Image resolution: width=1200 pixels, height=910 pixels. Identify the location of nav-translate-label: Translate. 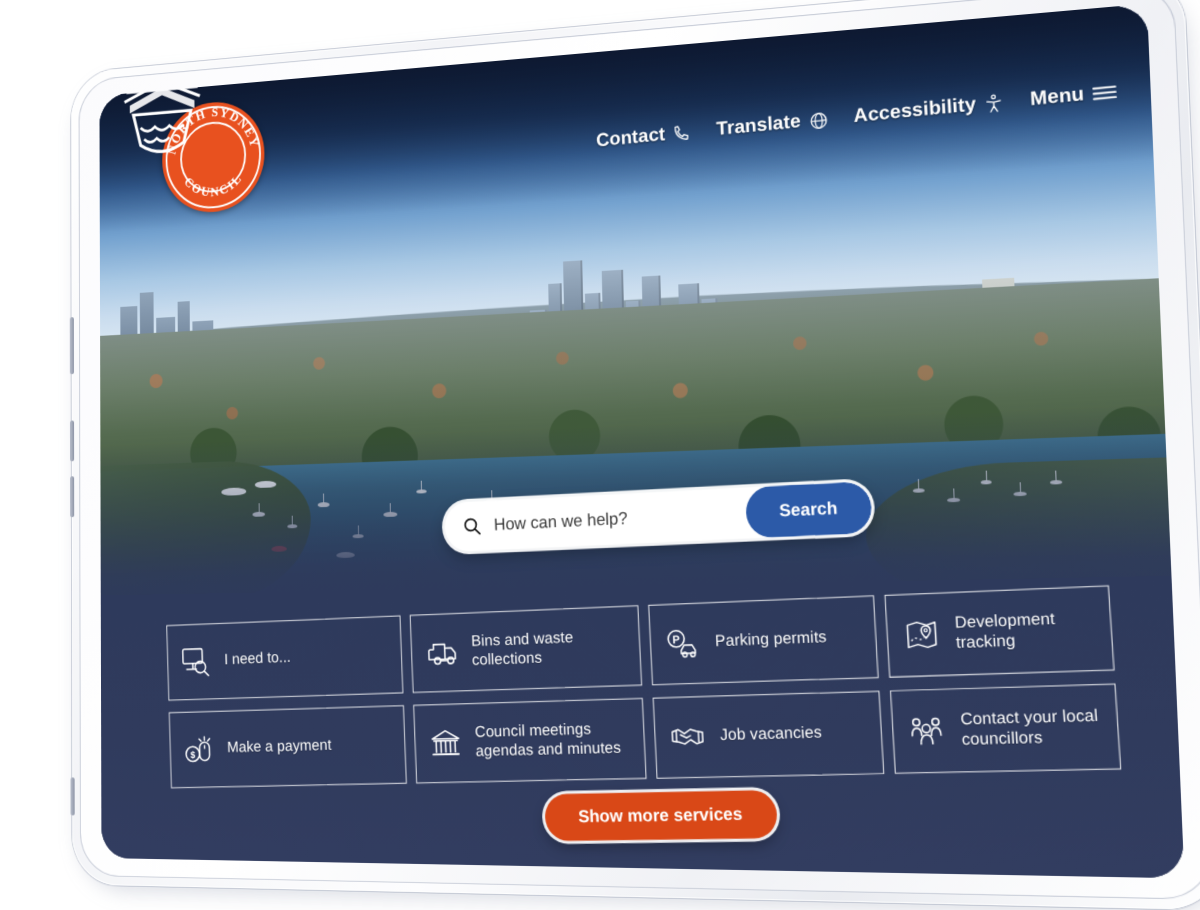
(758, 126).